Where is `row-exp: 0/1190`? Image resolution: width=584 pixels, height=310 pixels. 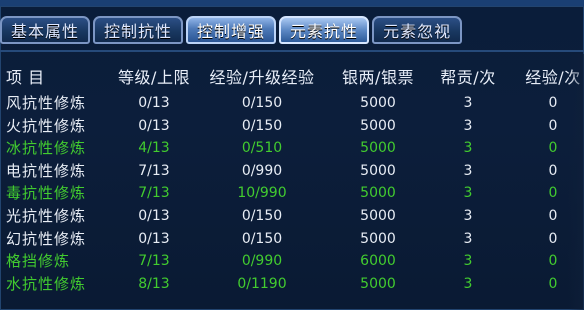 row-exp: 0/1190 is located at coordinates (262, 283).